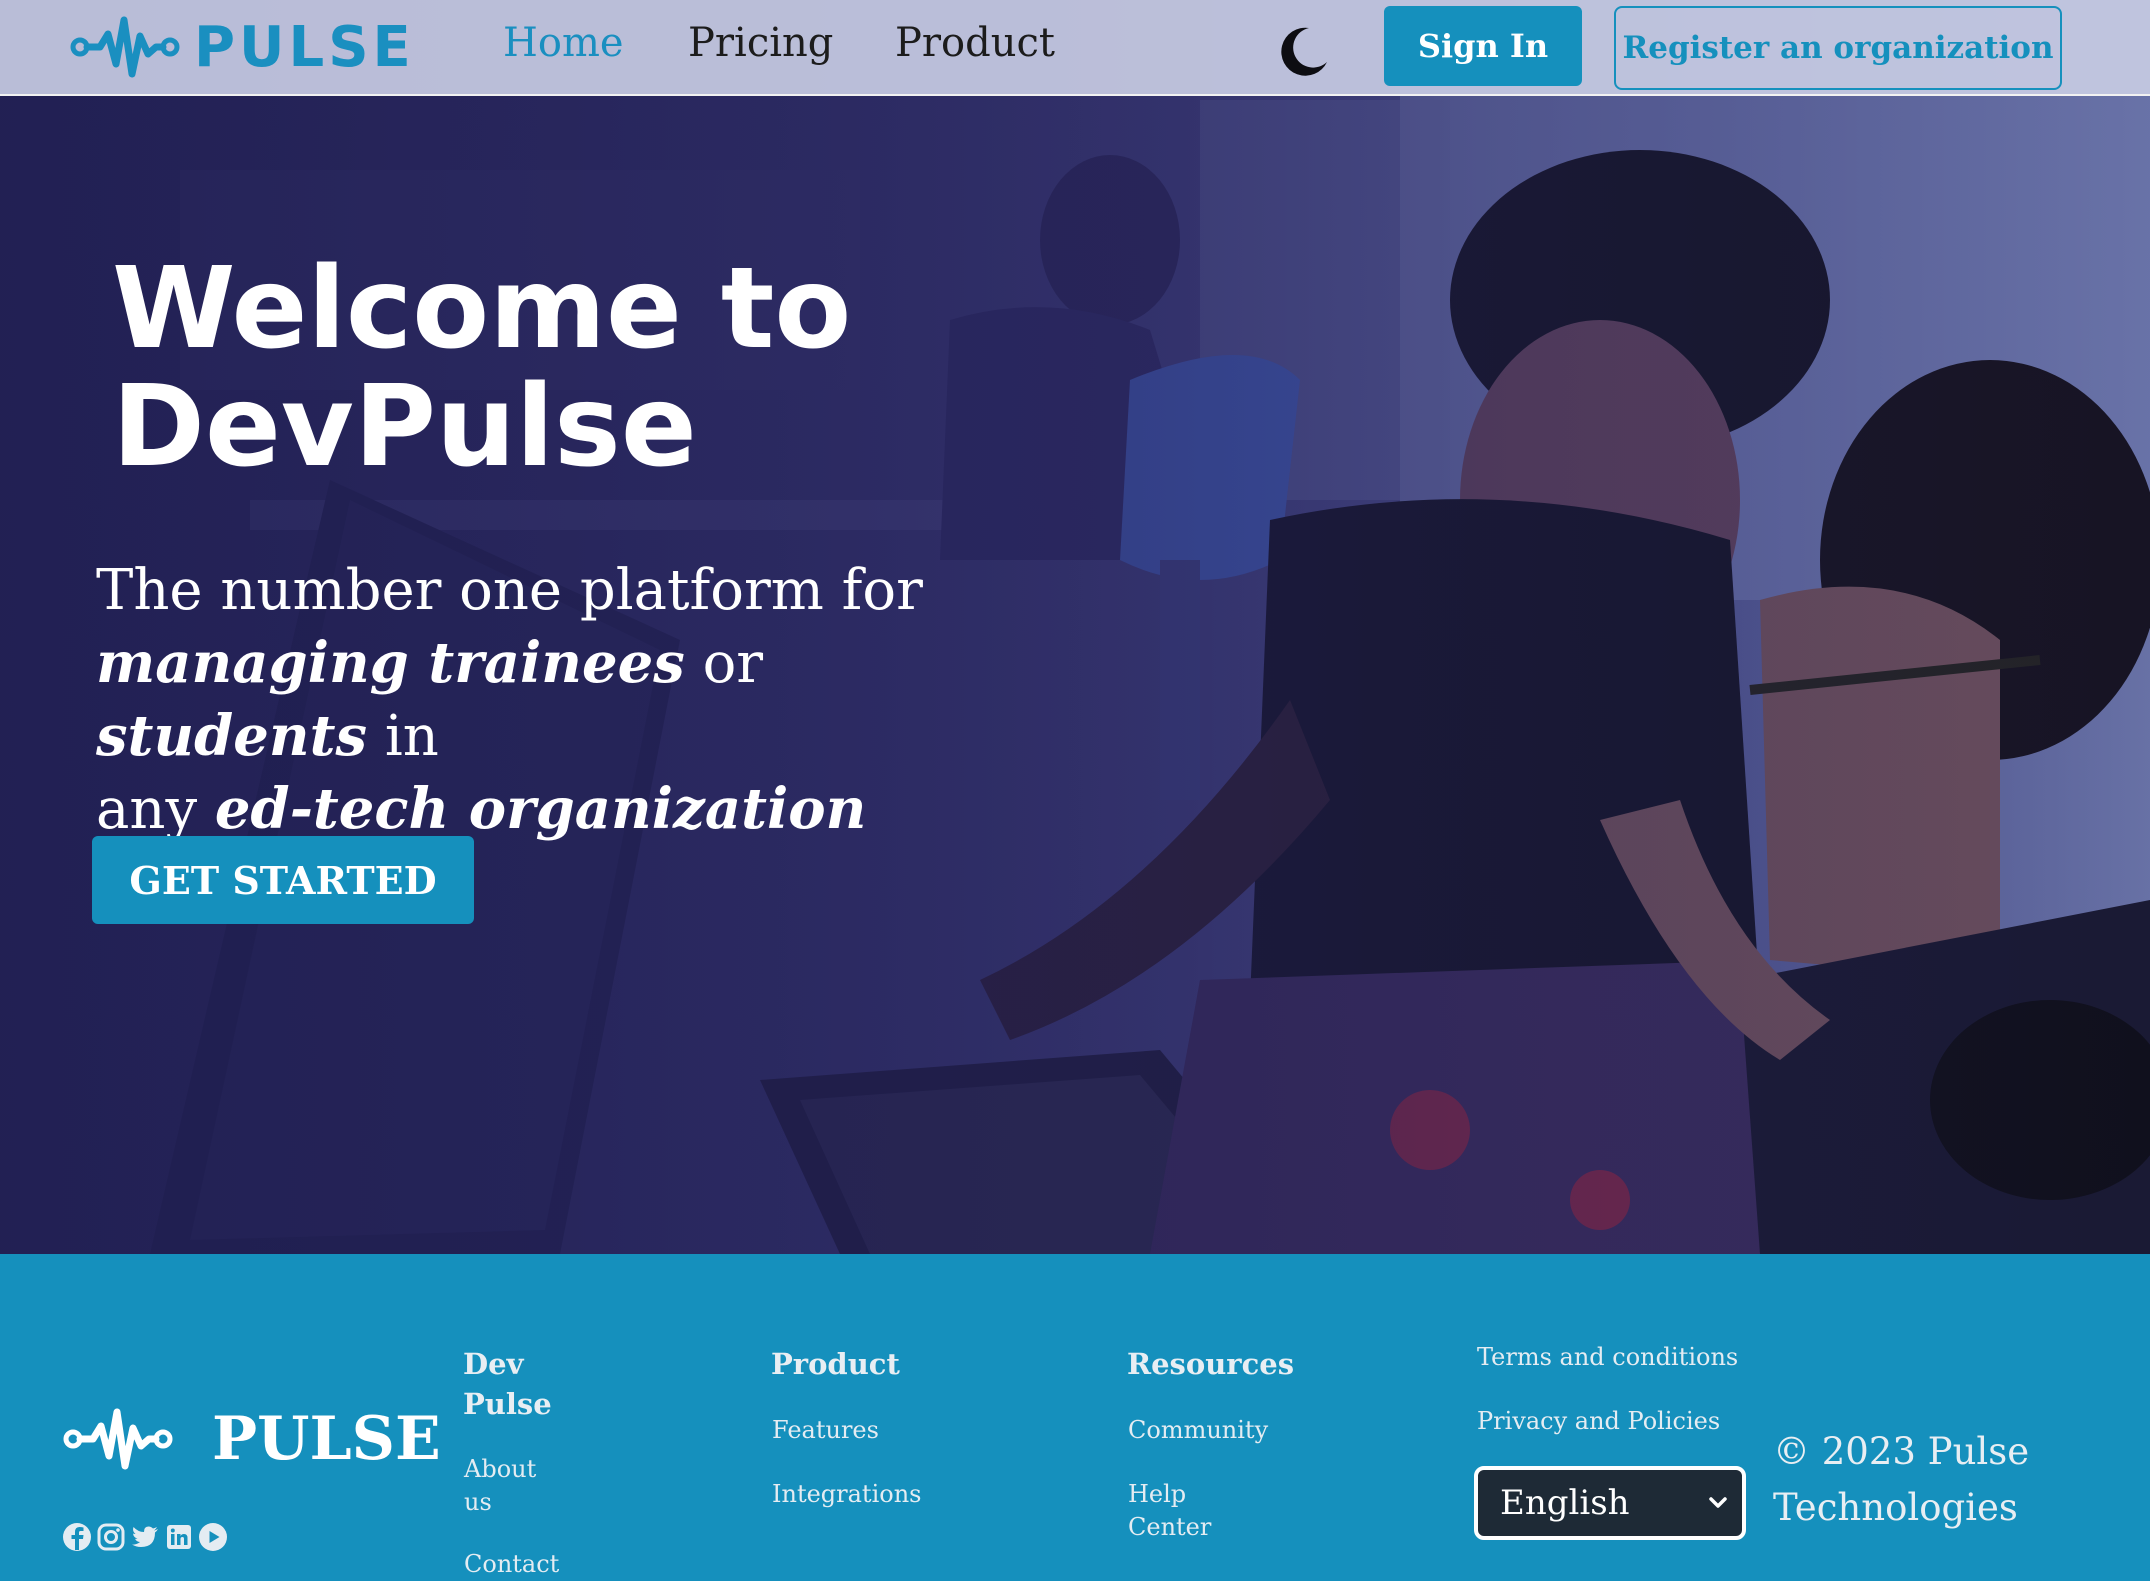 The image size is (2150, 1581). I want to click on copyright-text: © 2023 Pulse Technologies, so click(1938, 1480).